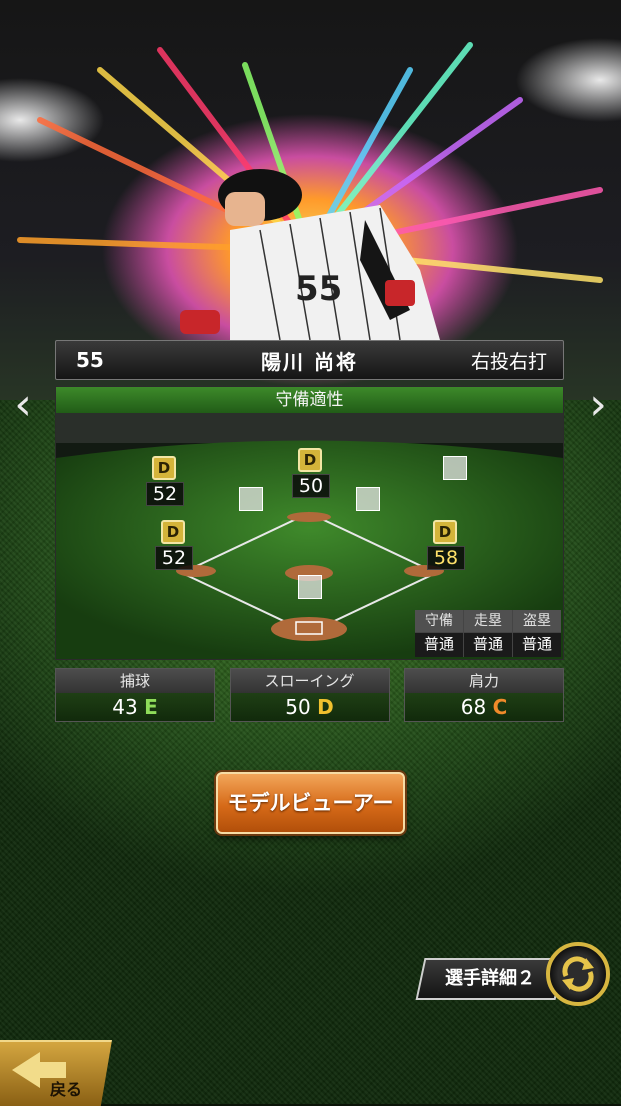 Image resolution: width=621 pixels, height=1106 pixels. What do you see at coordinates (368, 499) in the screenshot?
I see `position-second-base-empty` at bounding box center [368, 499].